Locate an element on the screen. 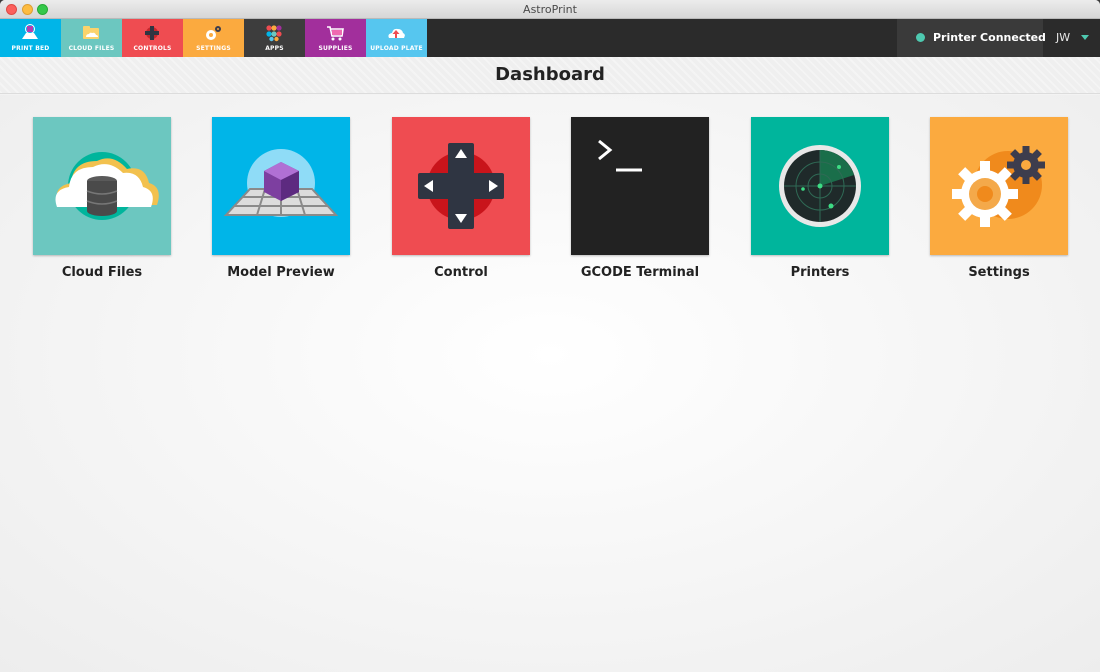 Image resolution: width=1100 pixels, height=672 pixels. caret-down-icon is located at coordinates (1085, 37).